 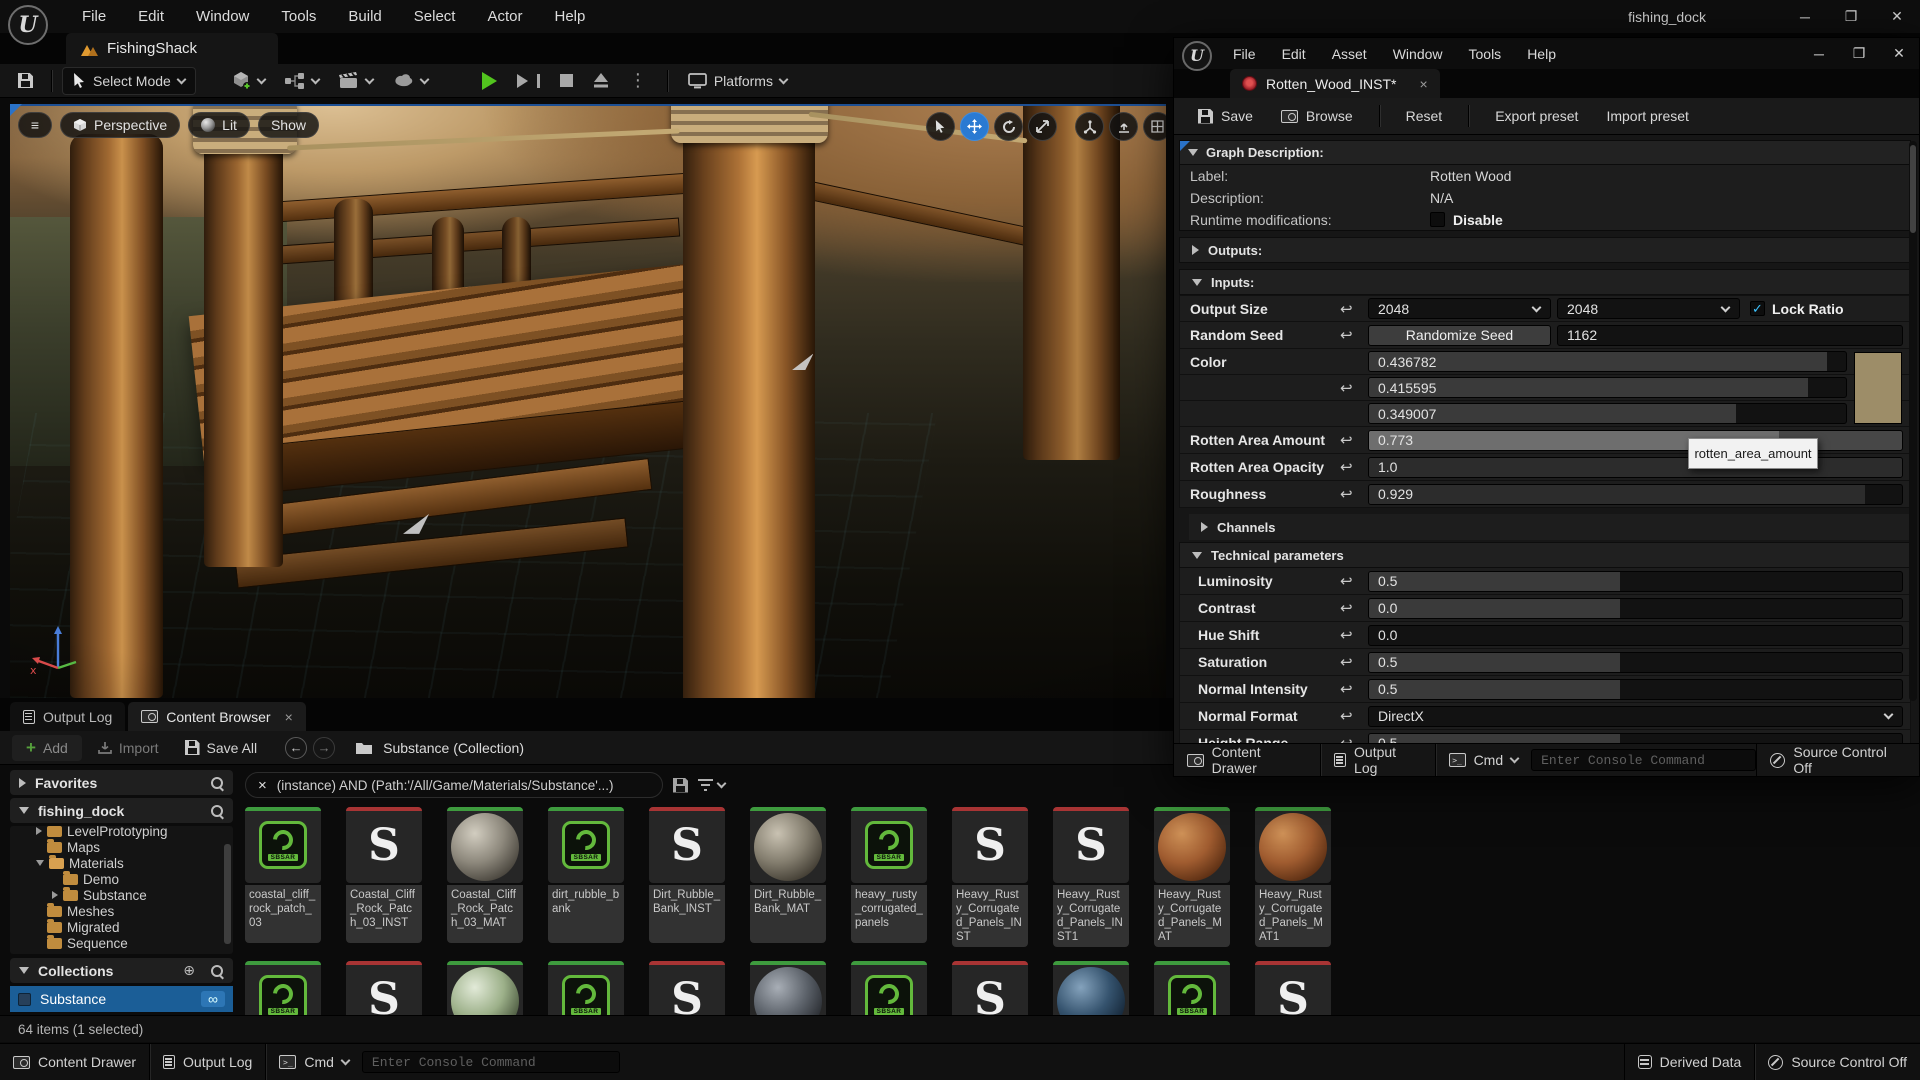 What do you see at coordinates (302, 81) in the screenshot?
I see `blueprints-button` at bounding box center [302, 81].